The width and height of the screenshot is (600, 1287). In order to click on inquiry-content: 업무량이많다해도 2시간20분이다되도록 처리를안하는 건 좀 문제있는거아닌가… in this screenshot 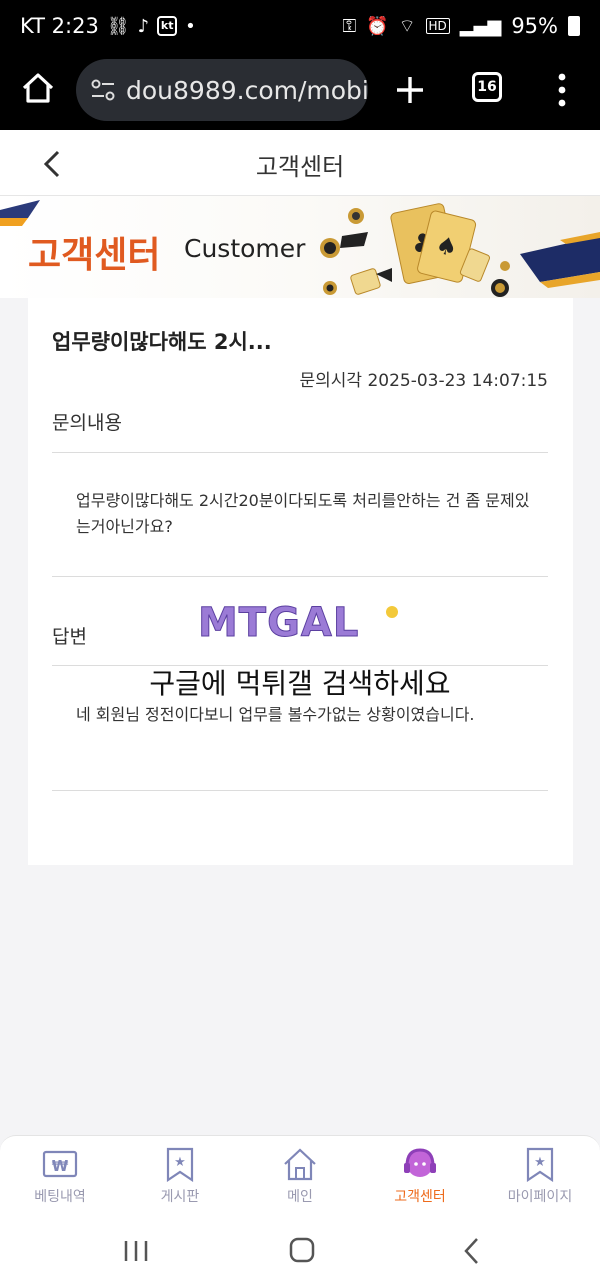, I will do `click(303, 513)`.